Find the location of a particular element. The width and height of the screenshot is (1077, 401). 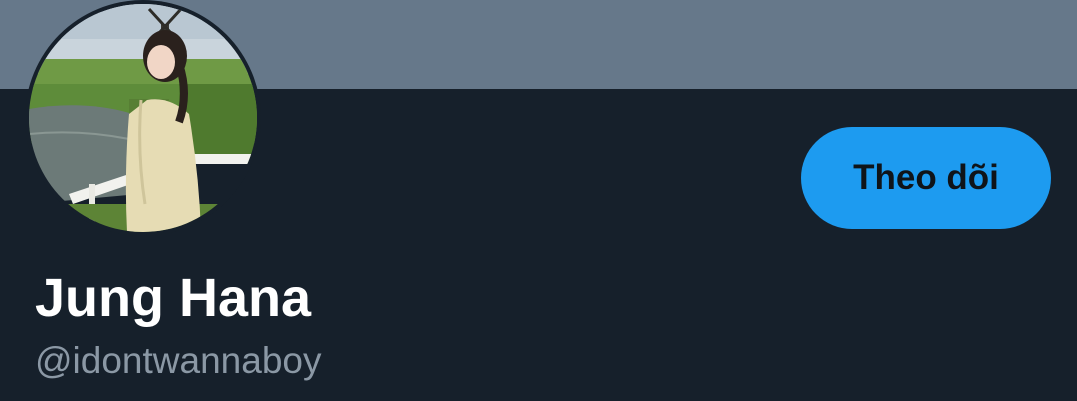

follow-button: Theo dõi is located at coordinates (926, 178).